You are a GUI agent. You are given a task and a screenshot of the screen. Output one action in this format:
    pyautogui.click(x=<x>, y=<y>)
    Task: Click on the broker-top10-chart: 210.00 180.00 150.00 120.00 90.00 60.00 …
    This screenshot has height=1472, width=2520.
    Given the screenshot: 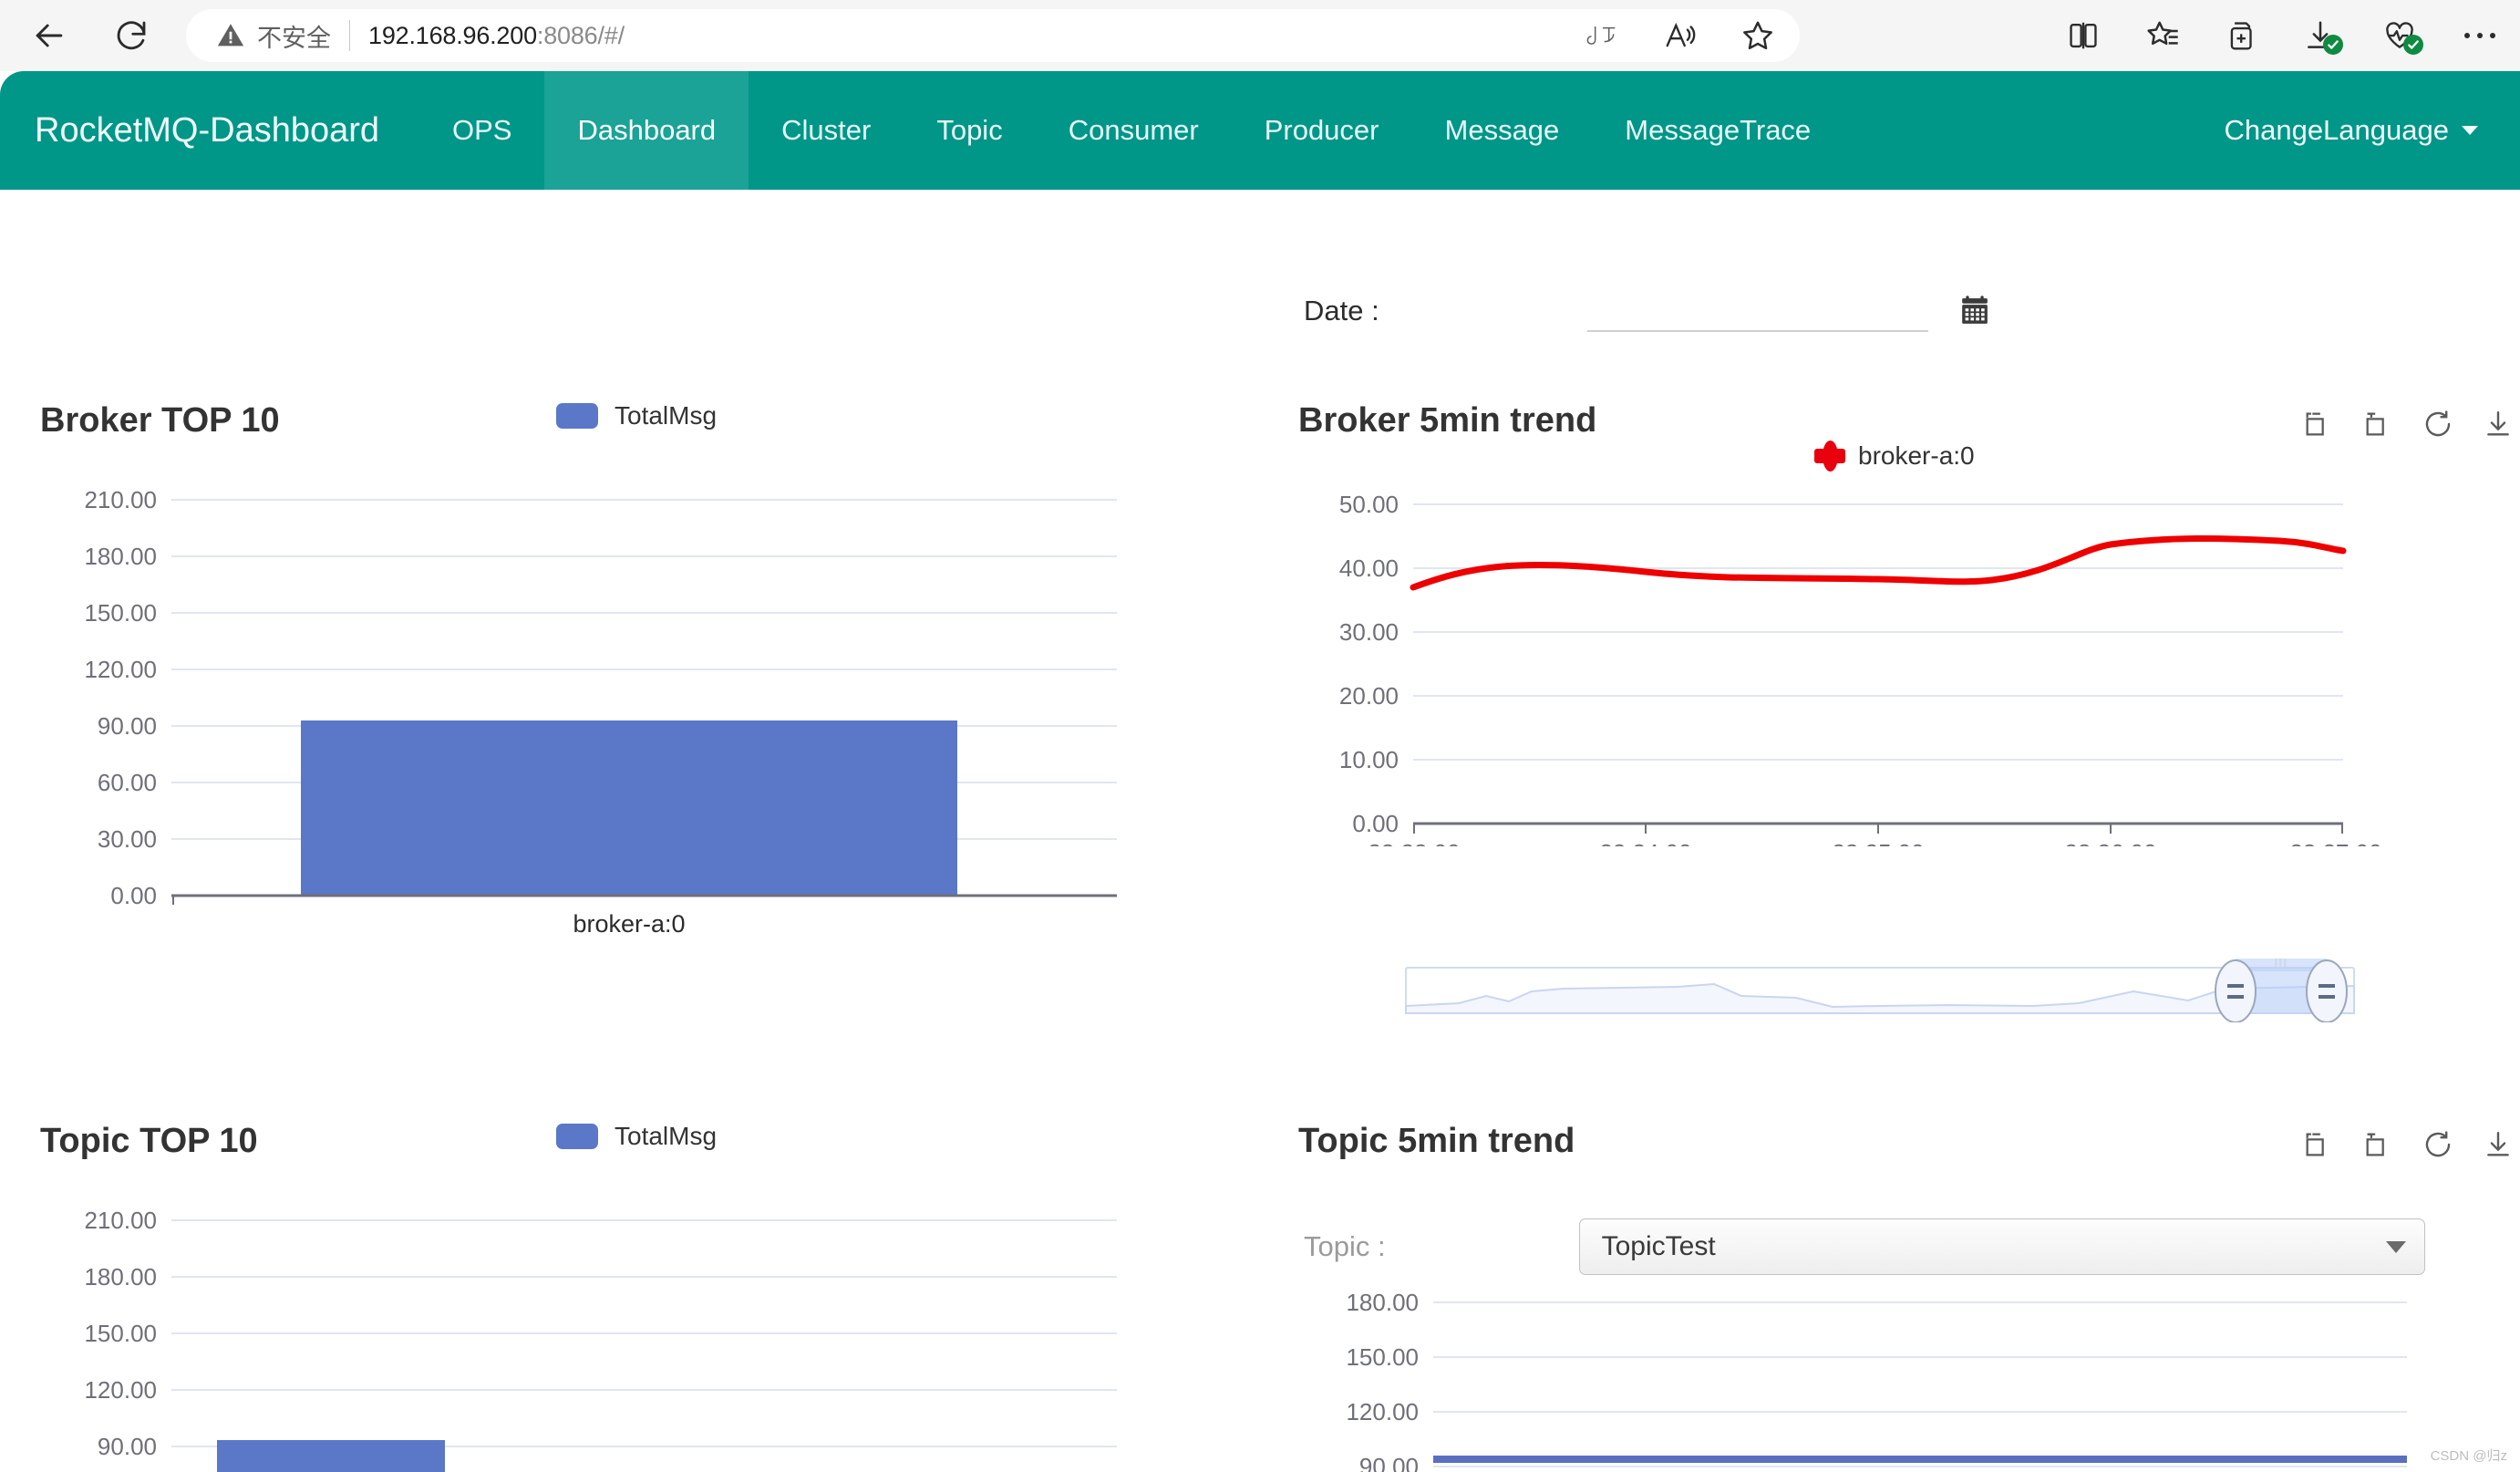 What is the action you would take?
    pyautogui.click(x=588, y=701)
    